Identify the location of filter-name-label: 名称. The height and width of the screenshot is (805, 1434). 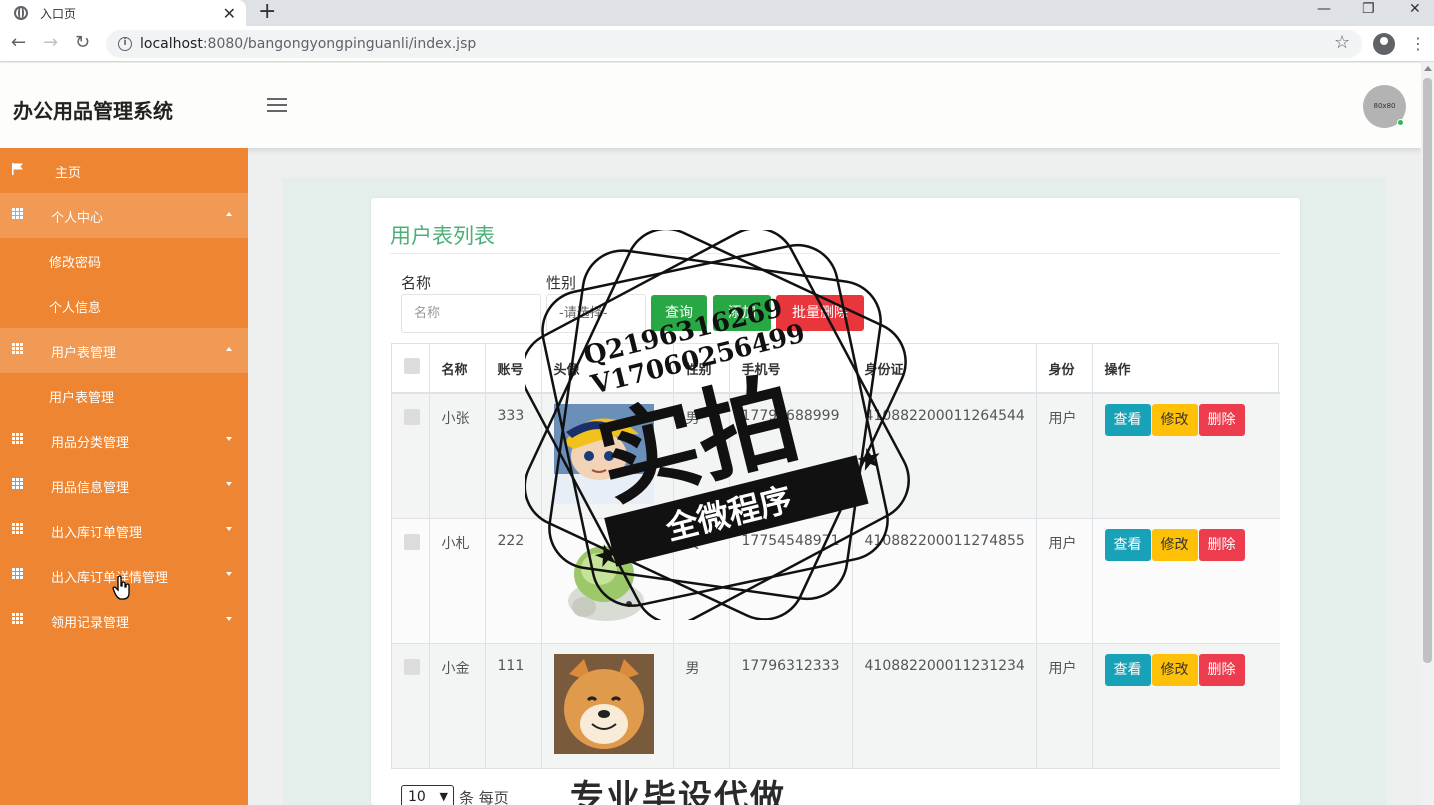
(416, 283).